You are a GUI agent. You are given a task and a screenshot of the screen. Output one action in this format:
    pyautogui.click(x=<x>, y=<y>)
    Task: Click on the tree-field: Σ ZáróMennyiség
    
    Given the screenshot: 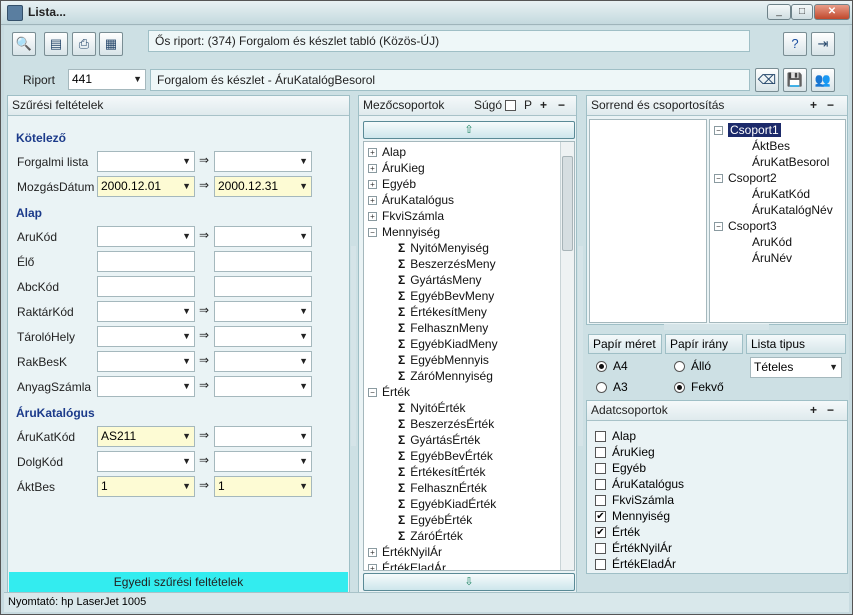 What is the action you would take?
    pyautogui.click(x=445, y=376)
    